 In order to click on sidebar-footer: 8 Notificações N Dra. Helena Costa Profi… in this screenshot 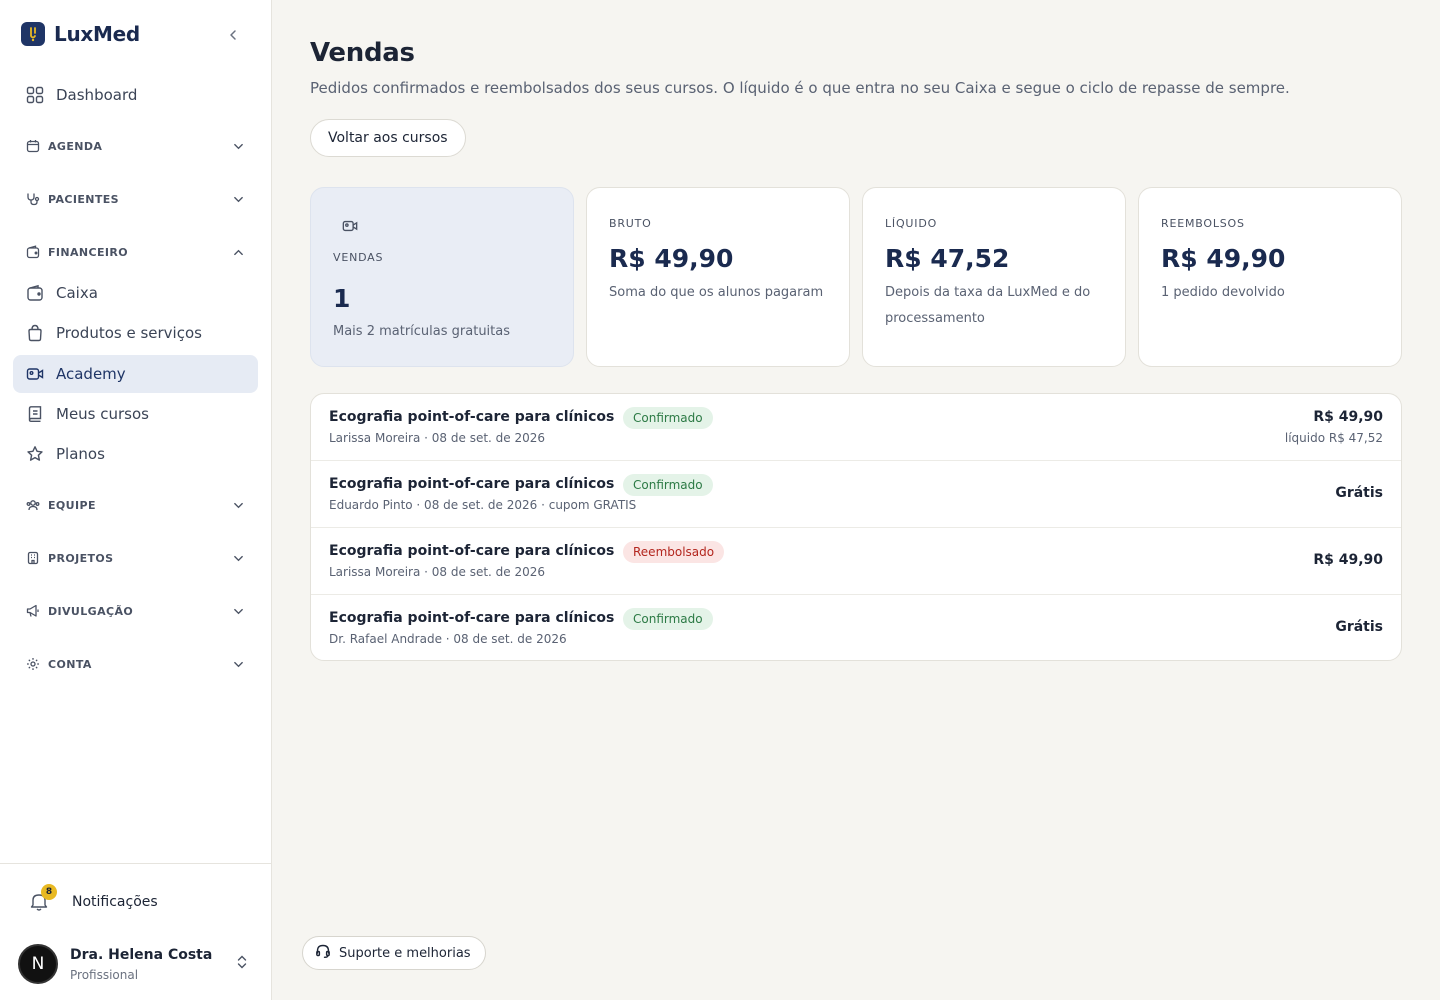, I will do `click(135, 931)`.